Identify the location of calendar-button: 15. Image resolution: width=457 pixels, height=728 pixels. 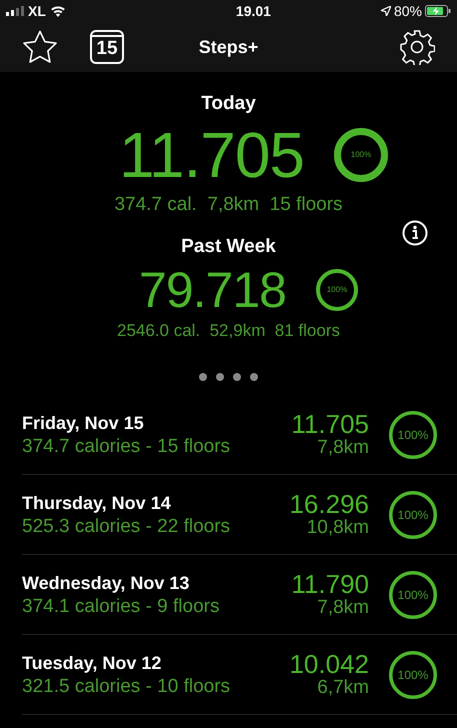
(107, 47).